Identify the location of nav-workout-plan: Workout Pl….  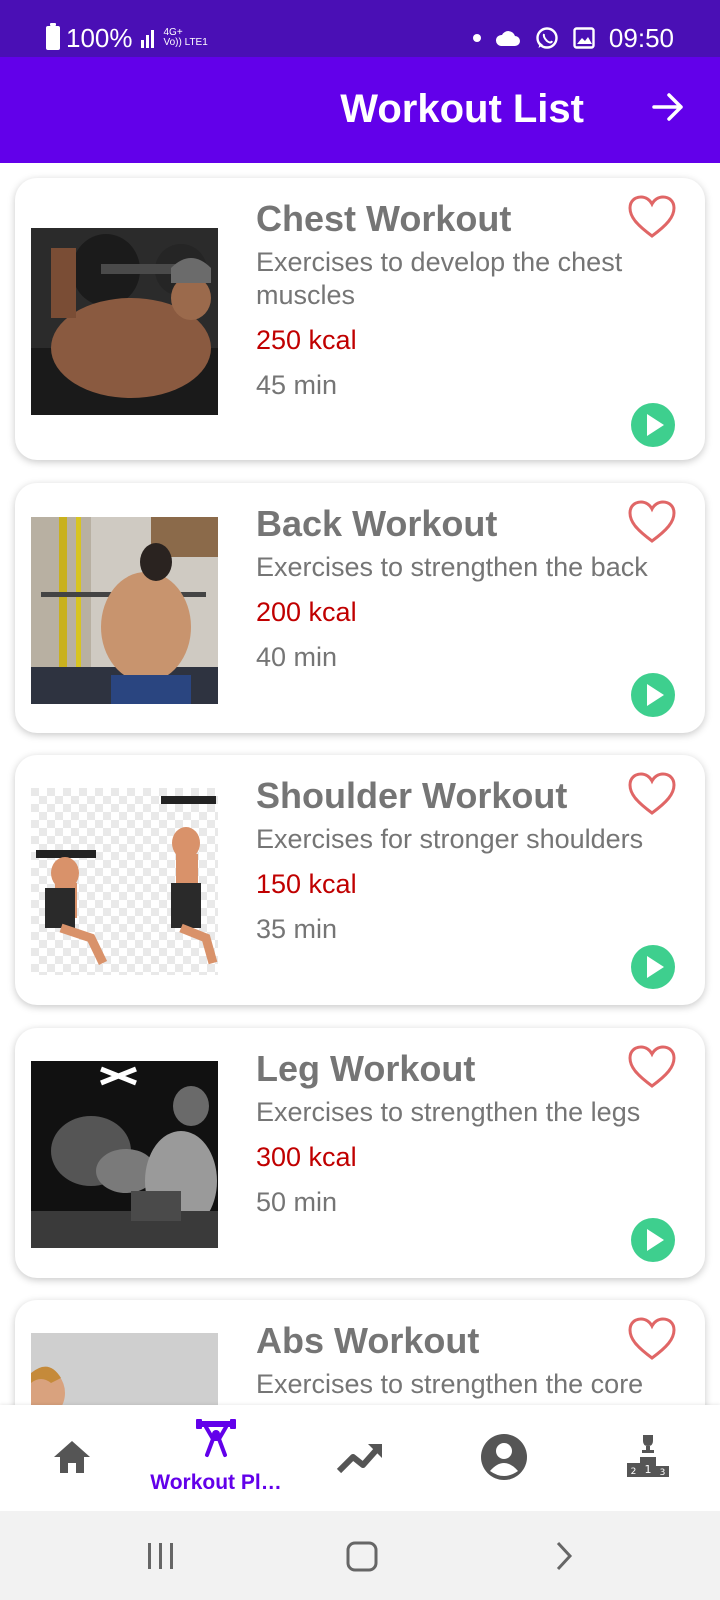
(216, 1458).